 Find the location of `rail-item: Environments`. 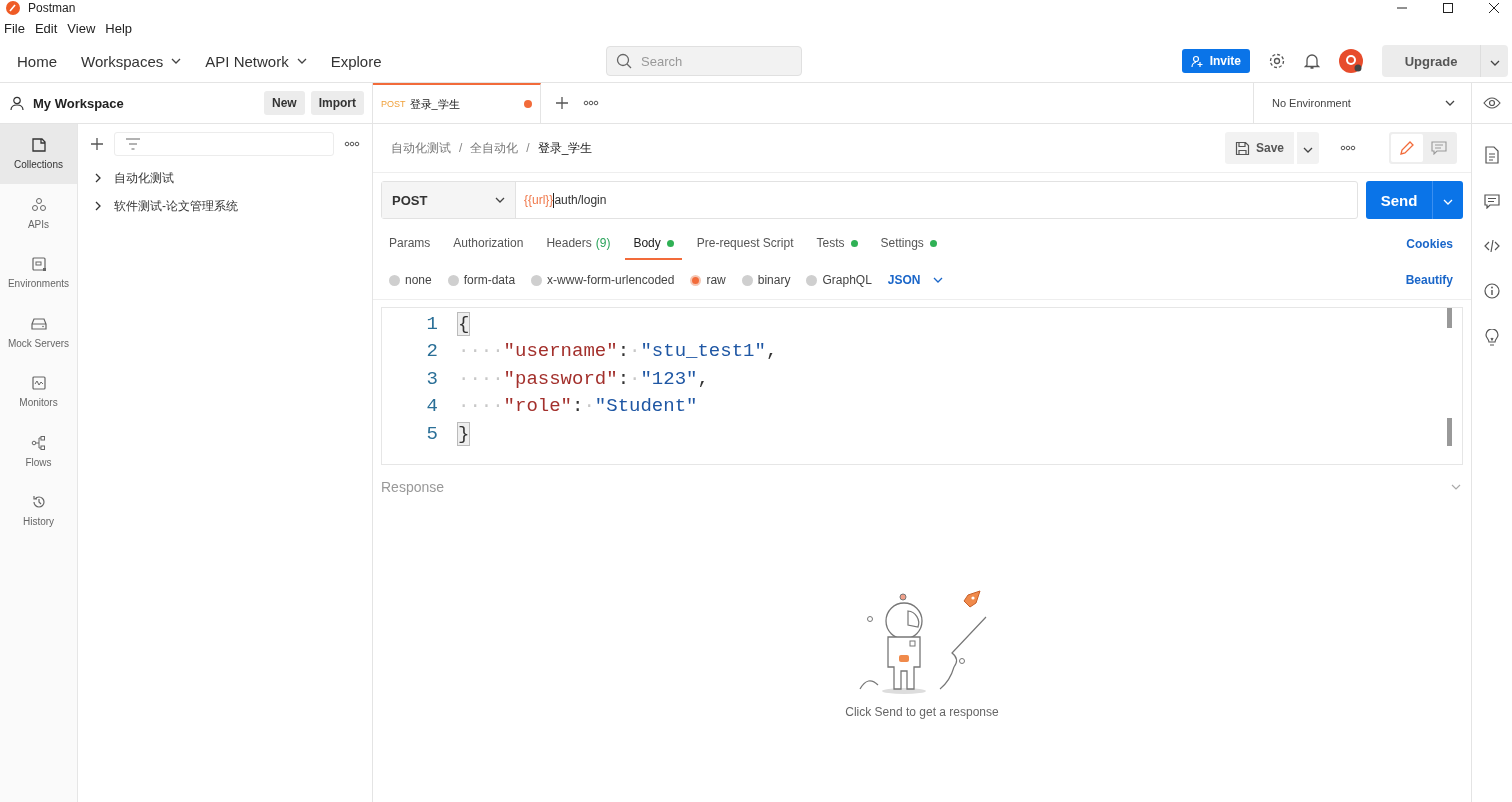

rail-item: Environments is located at coordinates (38, 273).